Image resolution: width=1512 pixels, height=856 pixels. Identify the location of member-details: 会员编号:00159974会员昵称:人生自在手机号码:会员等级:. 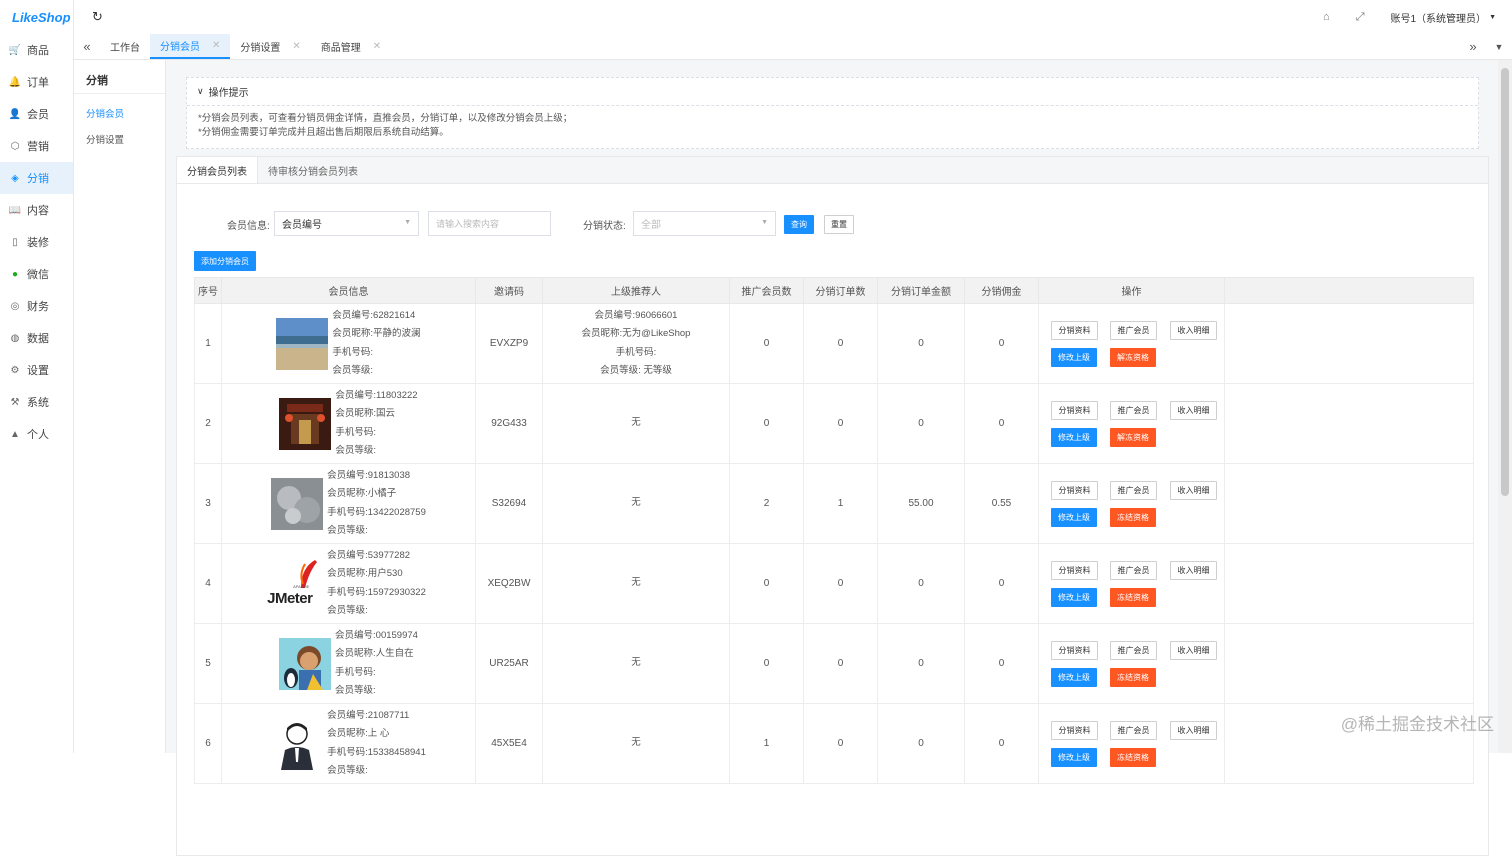
(376, 663).